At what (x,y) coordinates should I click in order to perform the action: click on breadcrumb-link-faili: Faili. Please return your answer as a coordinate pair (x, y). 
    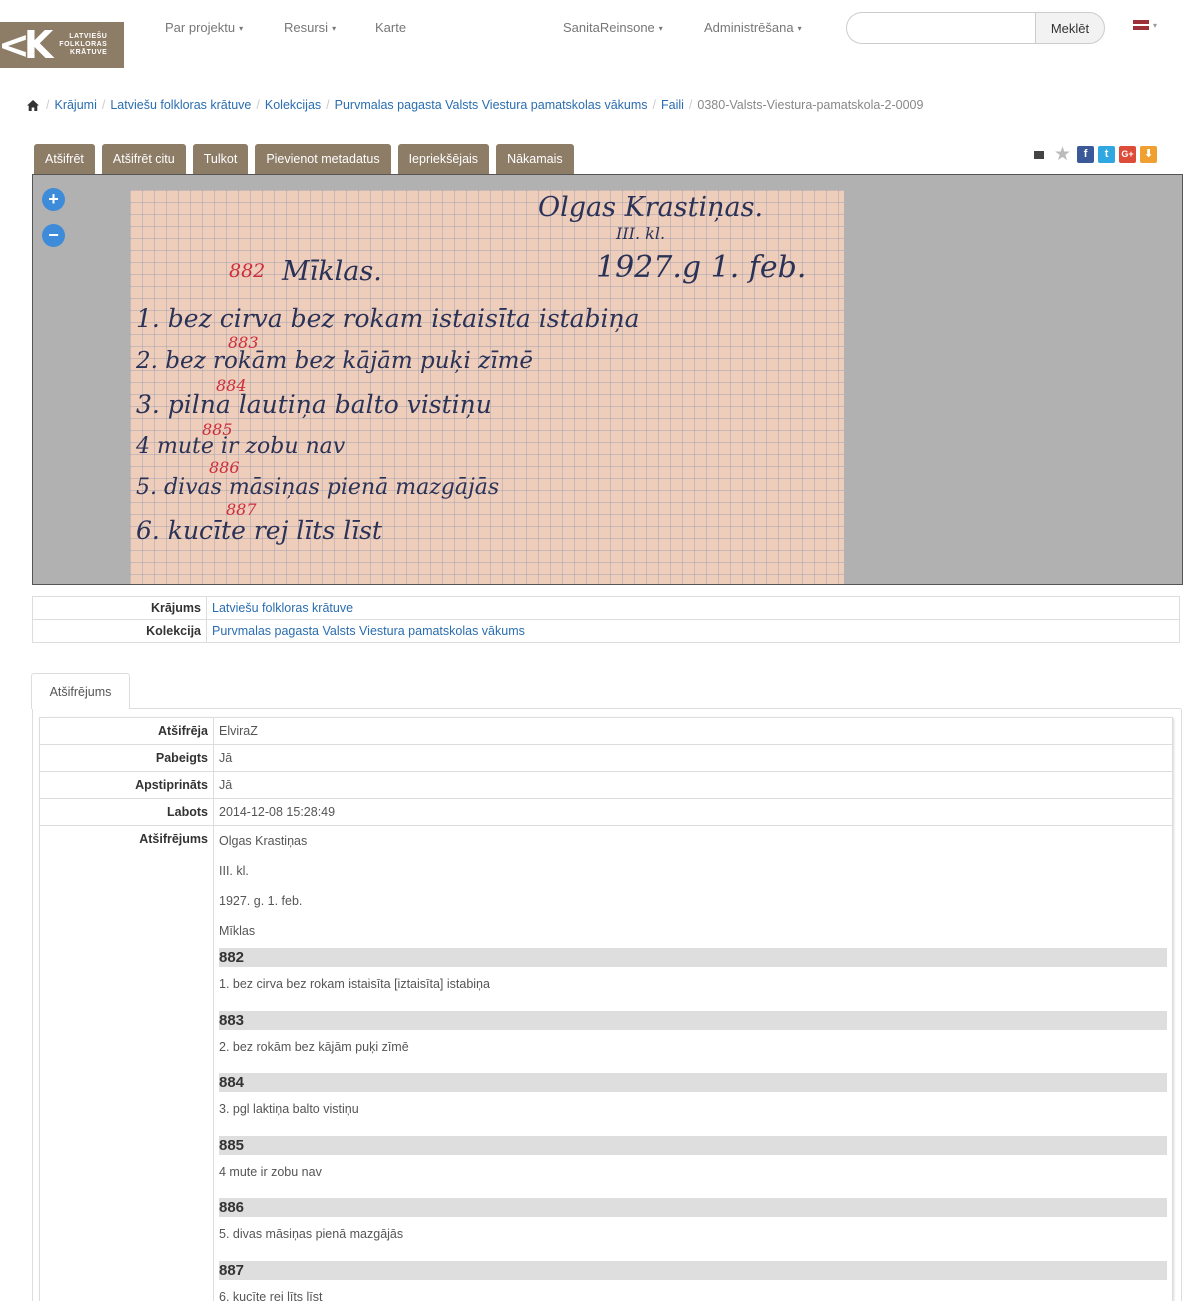
    Looking at the image, I should click on (672, 105).